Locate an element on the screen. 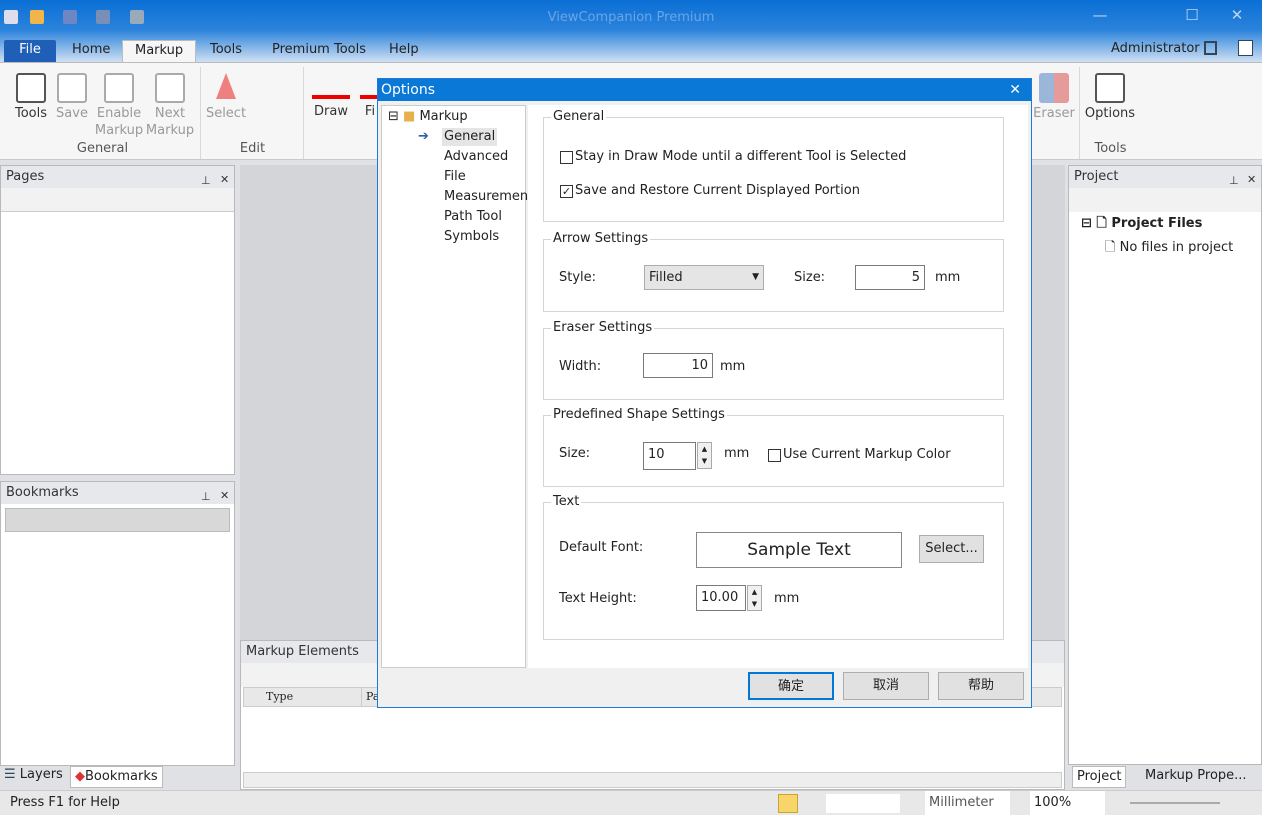 Image resolution: width=1262 pixels, height=815 pixels. stay-draw-checkbox is located at coordinates (566, 157).